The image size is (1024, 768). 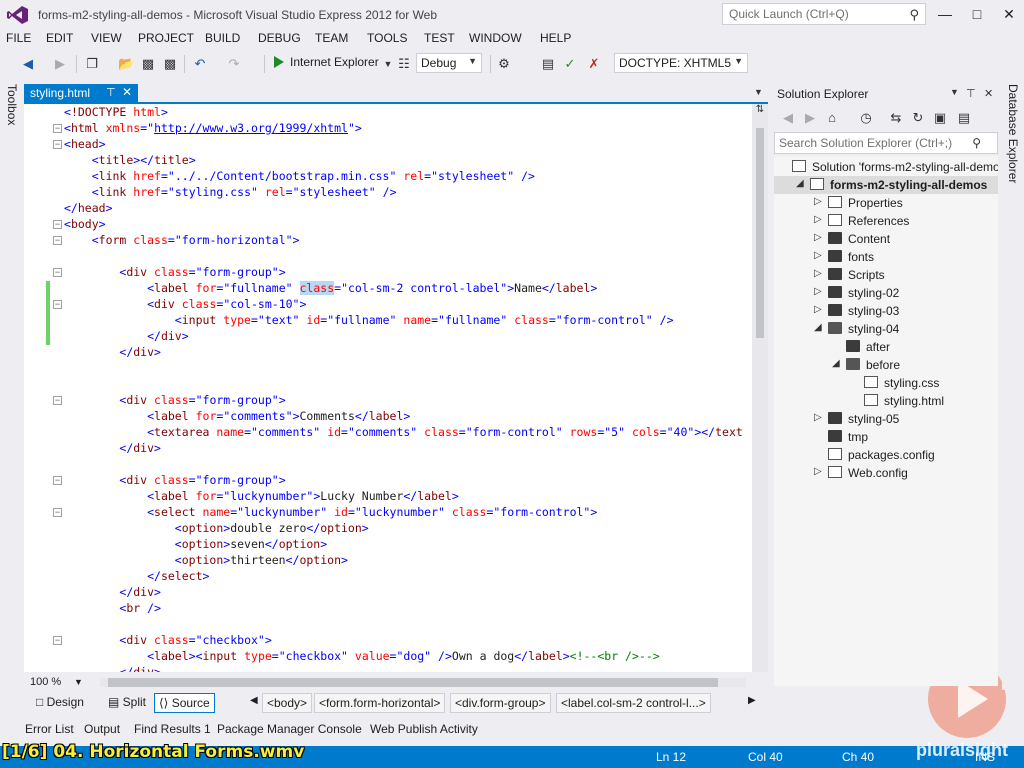 What do you see at coordinates (439, 38) in the screenshot?
I see `menu-test: TEST` at bounding box center [439, 38].